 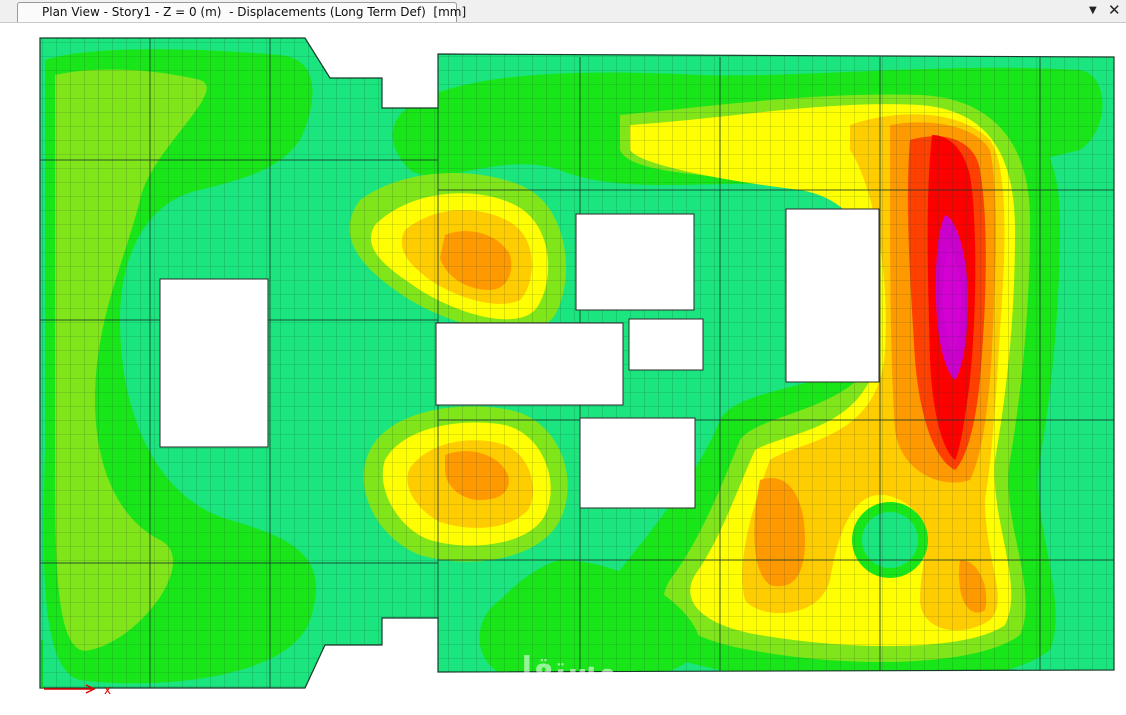 What do you see at coordinates (214, 363) in the screenshot?
I see `opening-left` at bounding box center [214, 363].